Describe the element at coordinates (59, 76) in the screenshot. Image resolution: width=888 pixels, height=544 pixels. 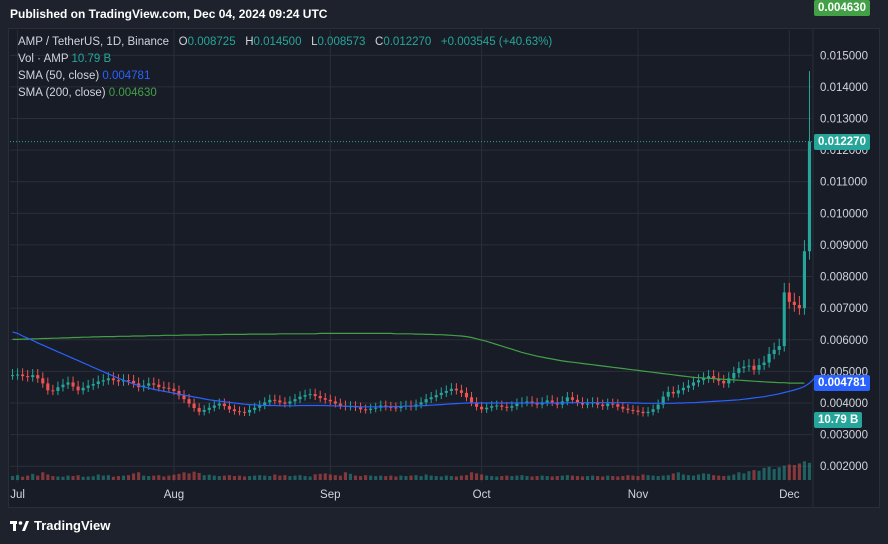
I see `legend-sma50-label: SMA (50, close)` at that location.